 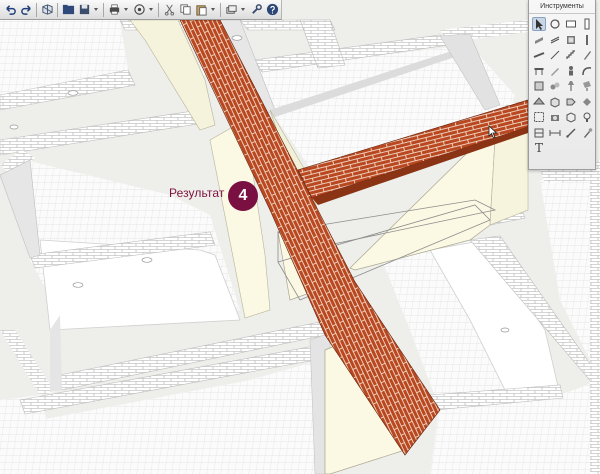 I want to click on settings-wrench-icon, so click(x=256, y=10).